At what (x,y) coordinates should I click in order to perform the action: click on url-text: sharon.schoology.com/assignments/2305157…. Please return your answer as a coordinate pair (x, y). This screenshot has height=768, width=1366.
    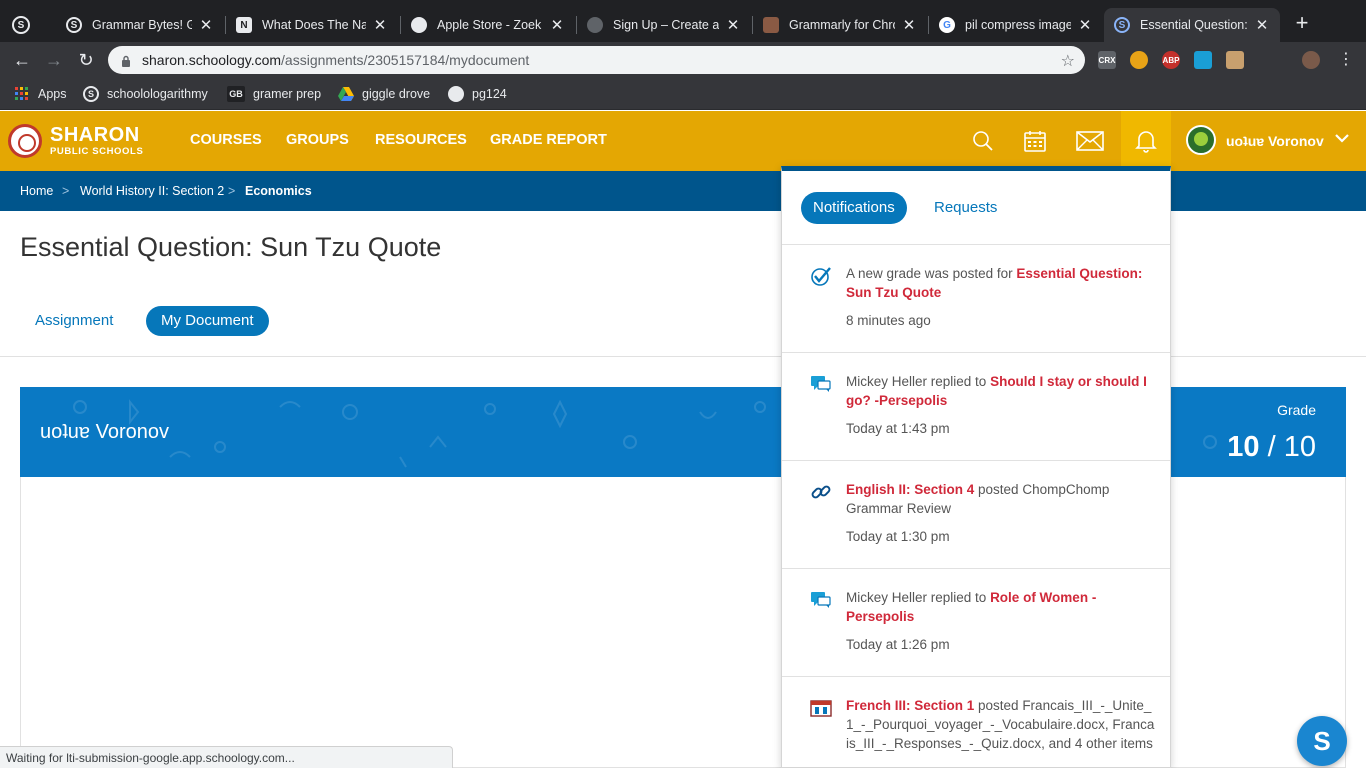
    Looking at the image, I should click on (336, 60).